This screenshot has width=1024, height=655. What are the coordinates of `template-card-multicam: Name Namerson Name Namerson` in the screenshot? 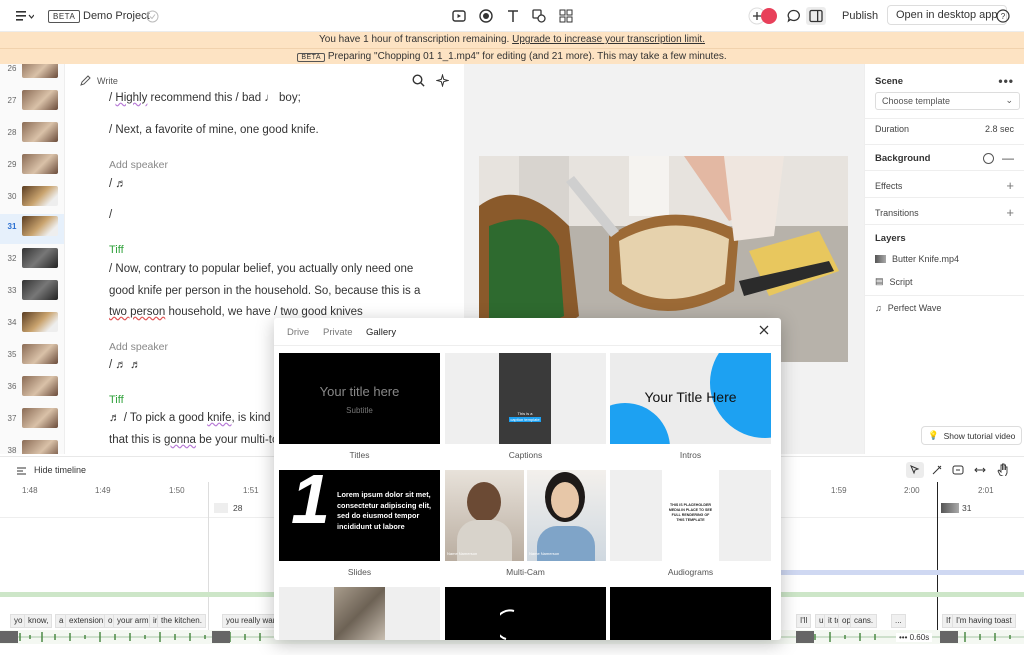 It's located at (525, 515).